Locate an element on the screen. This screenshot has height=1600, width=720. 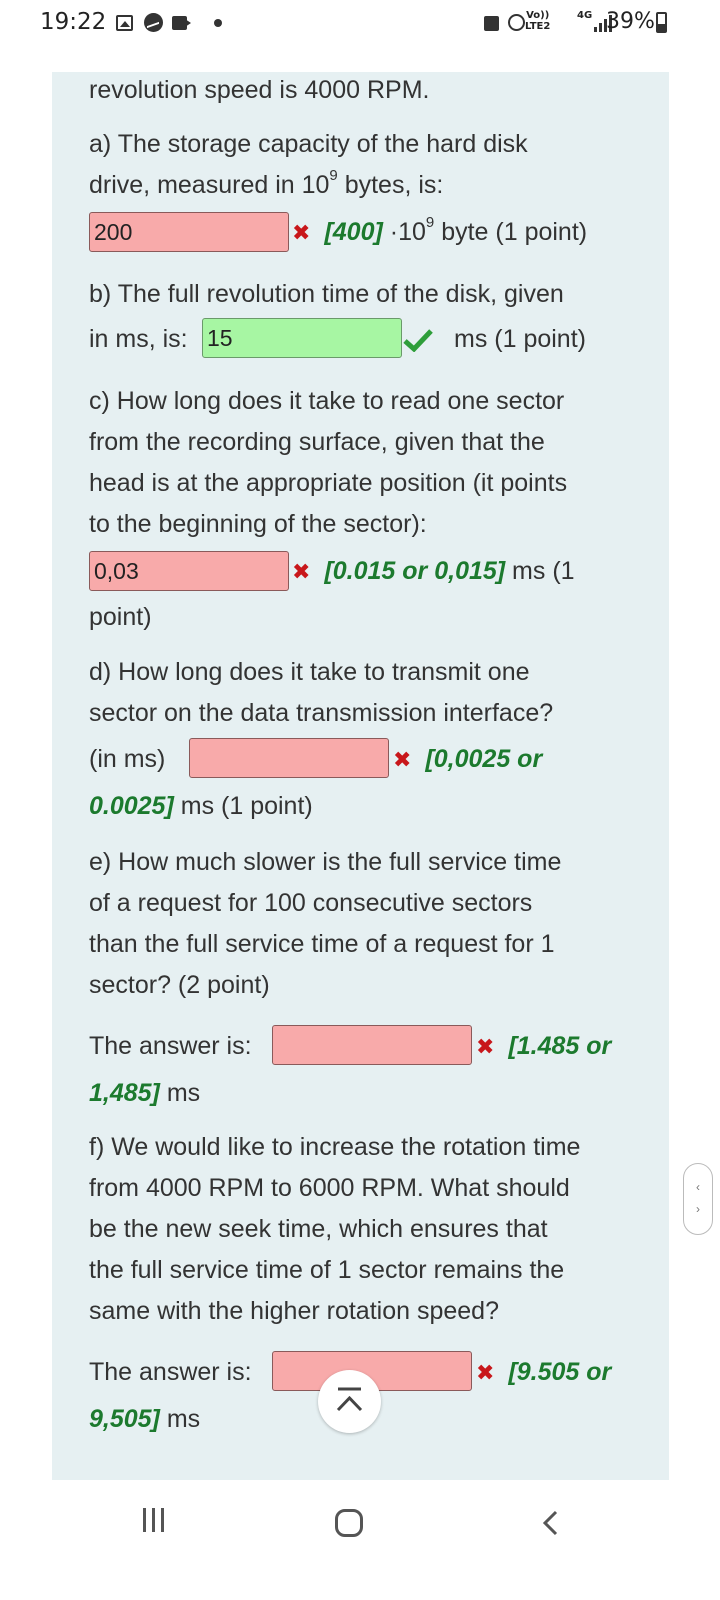
qf-prefix: The answer is: is located at coordinates (170, 1372).